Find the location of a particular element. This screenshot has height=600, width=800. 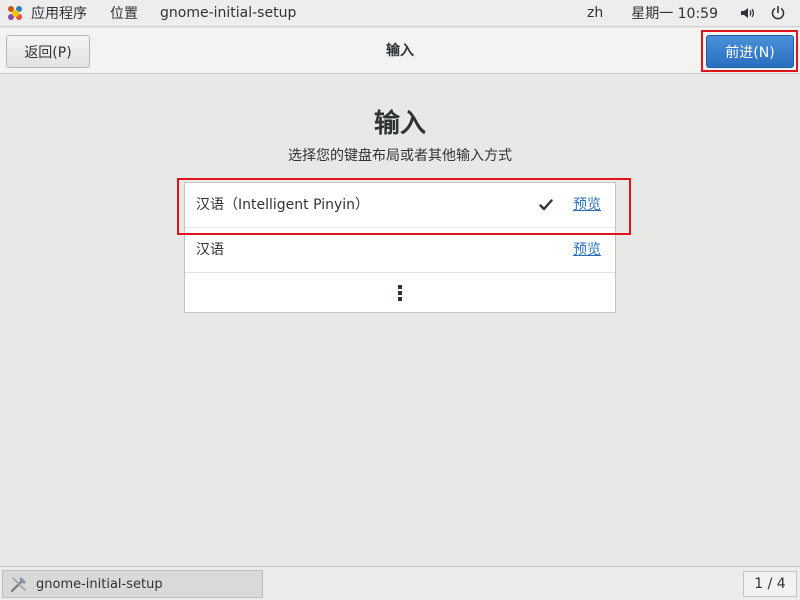

top-panel: 应用程序 位置 gnome-initial-setup zh 星期一 10:59 is located at coordinates (400, 13).